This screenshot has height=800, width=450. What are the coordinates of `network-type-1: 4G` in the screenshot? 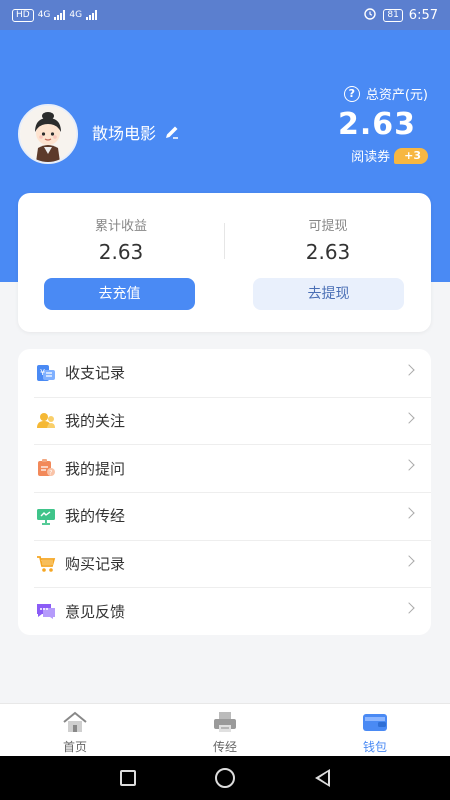 It's located at (44, 15).